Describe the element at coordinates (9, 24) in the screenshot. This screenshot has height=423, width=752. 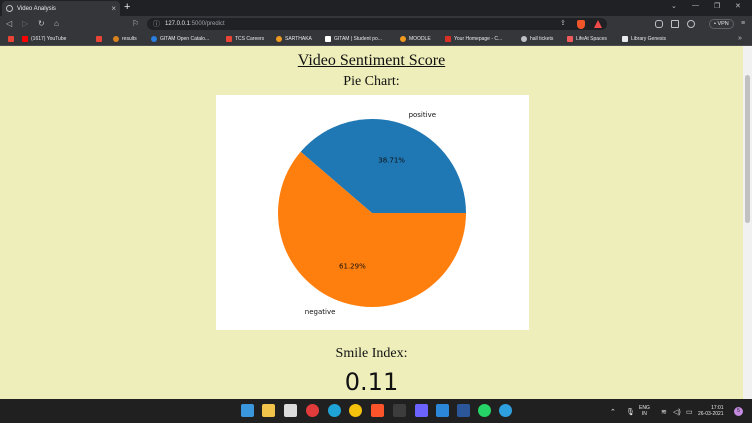
I see `back-icon: ◁` at that location.